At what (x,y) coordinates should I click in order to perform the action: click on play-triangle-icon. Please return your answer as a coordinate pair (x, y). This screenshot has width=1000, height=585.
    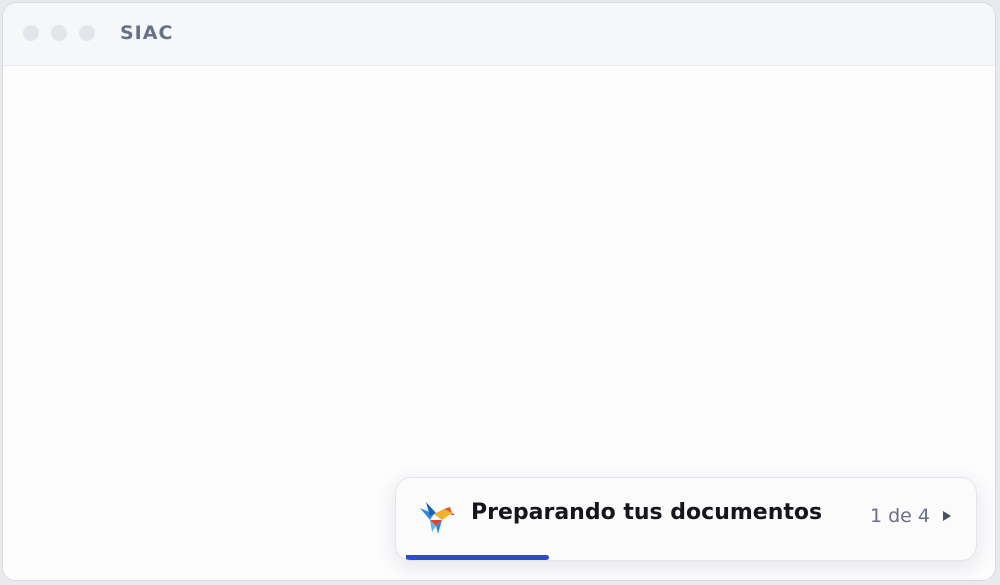
    Looking at the image, I should click on (947, 516).